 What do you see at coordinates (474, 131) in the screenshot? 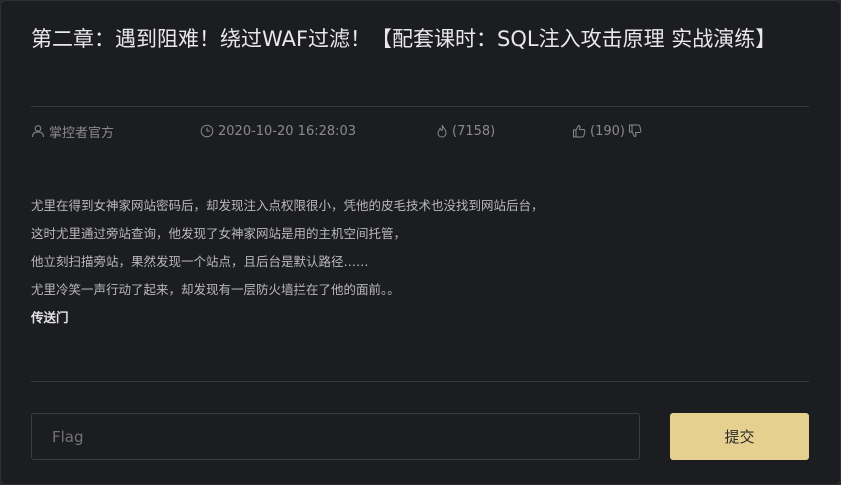
I see `heat-count: (7158)` at bounding box center [474, 131].